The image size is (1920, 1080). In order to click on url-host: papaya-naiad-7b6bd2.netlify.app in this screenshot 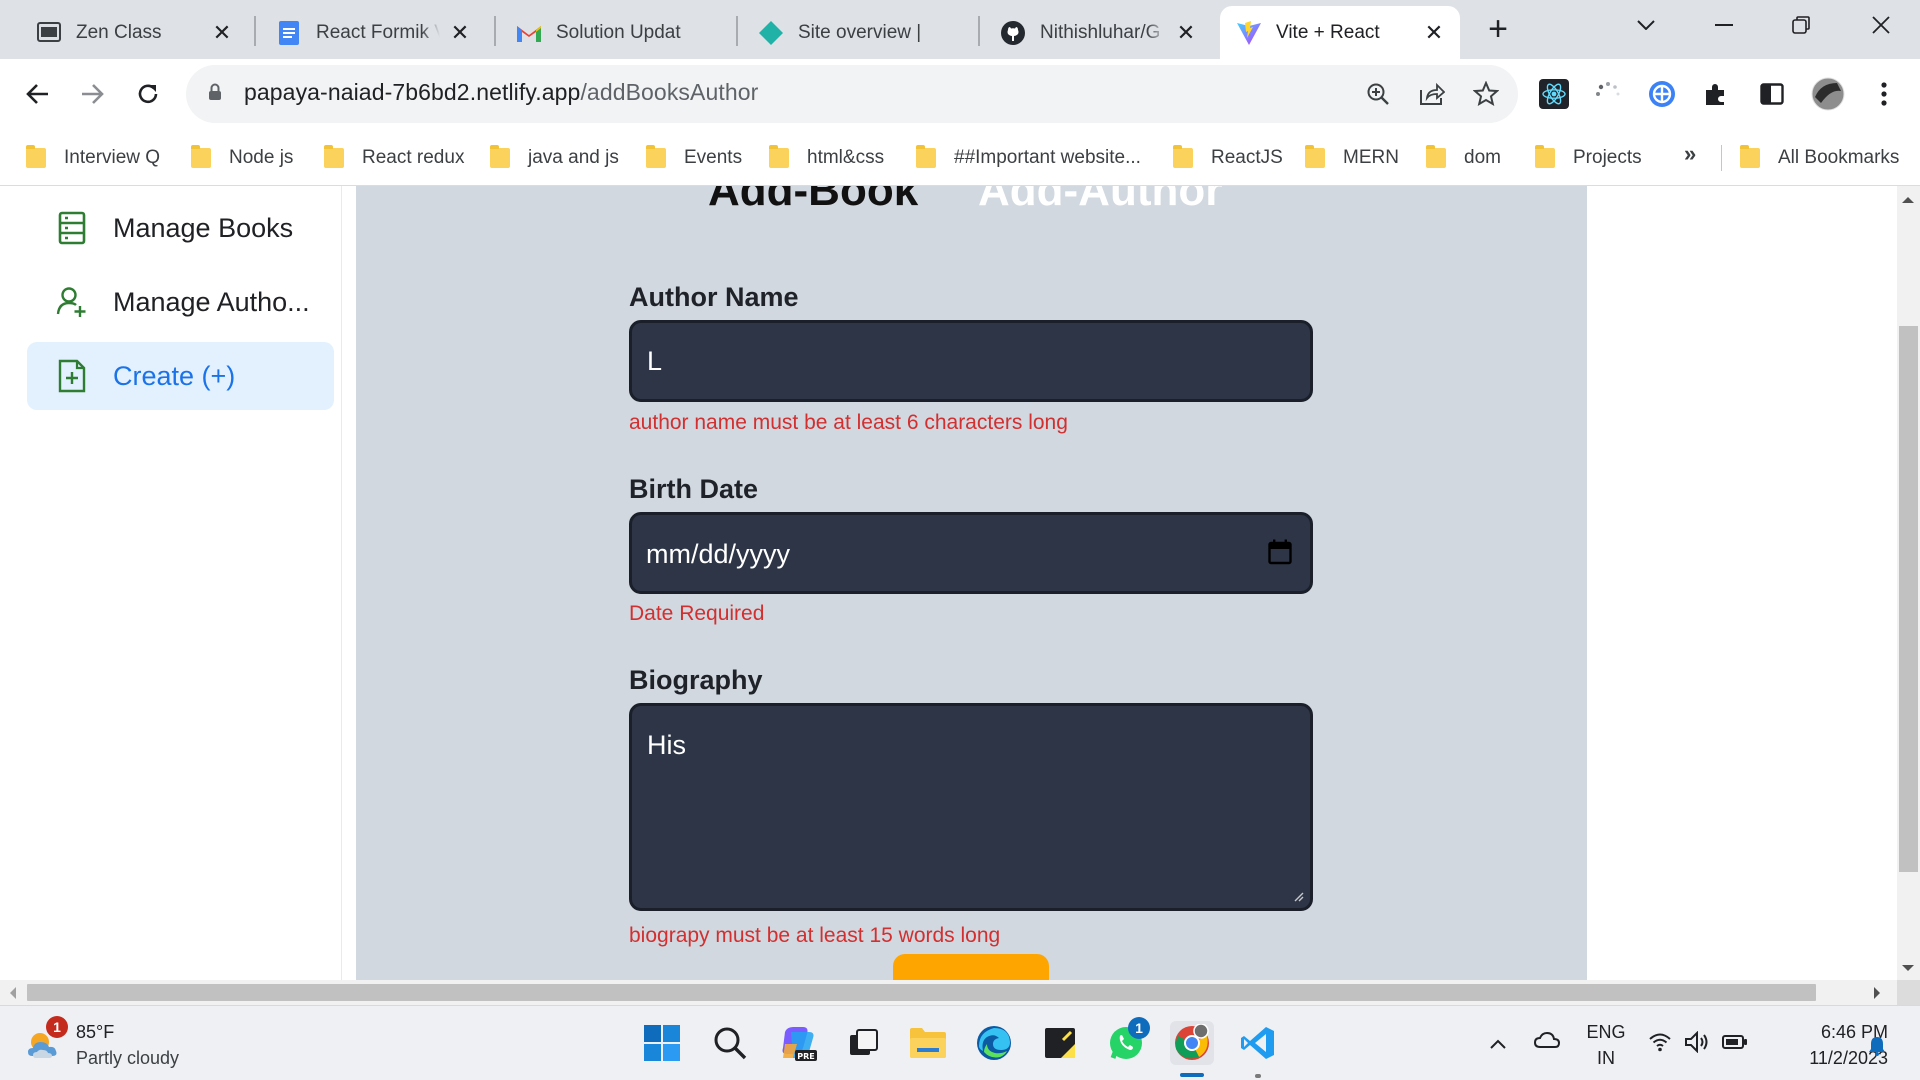, I will do `click(412, 92)`.